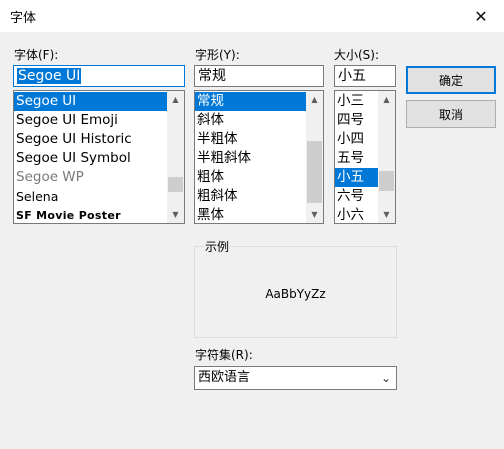  I want to click on style-list: 常规 斜体 半粗体 半粗斜体 粗体 粗斜体 黑体 ▲ ▼, so click(259, 157).